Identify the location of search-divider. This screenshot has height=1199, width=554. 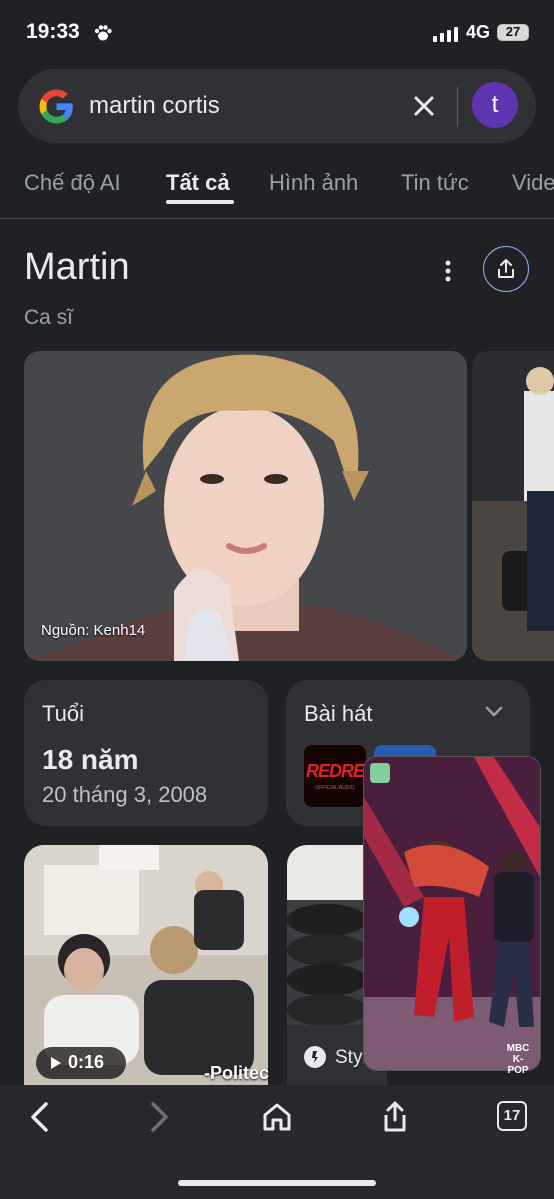
(457, 107).